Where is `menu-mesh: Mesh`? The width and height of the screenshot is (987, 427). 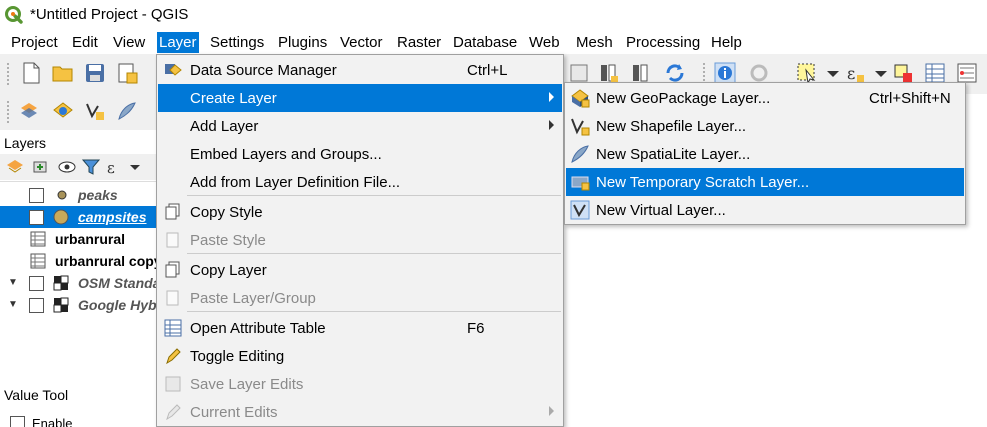 menu-mesh: Mesh is located at coordinates (594, 42).